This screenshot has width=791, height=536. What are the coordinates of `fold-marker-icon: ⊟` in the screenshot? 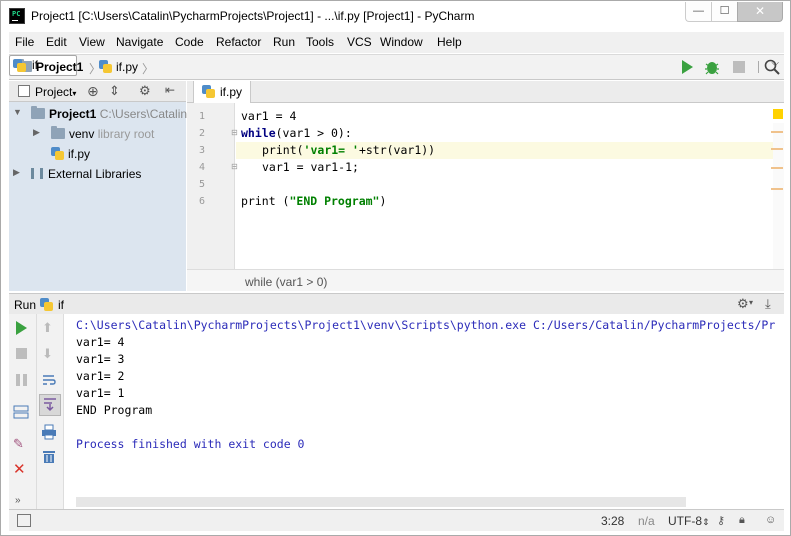 It's located at (234, 132).